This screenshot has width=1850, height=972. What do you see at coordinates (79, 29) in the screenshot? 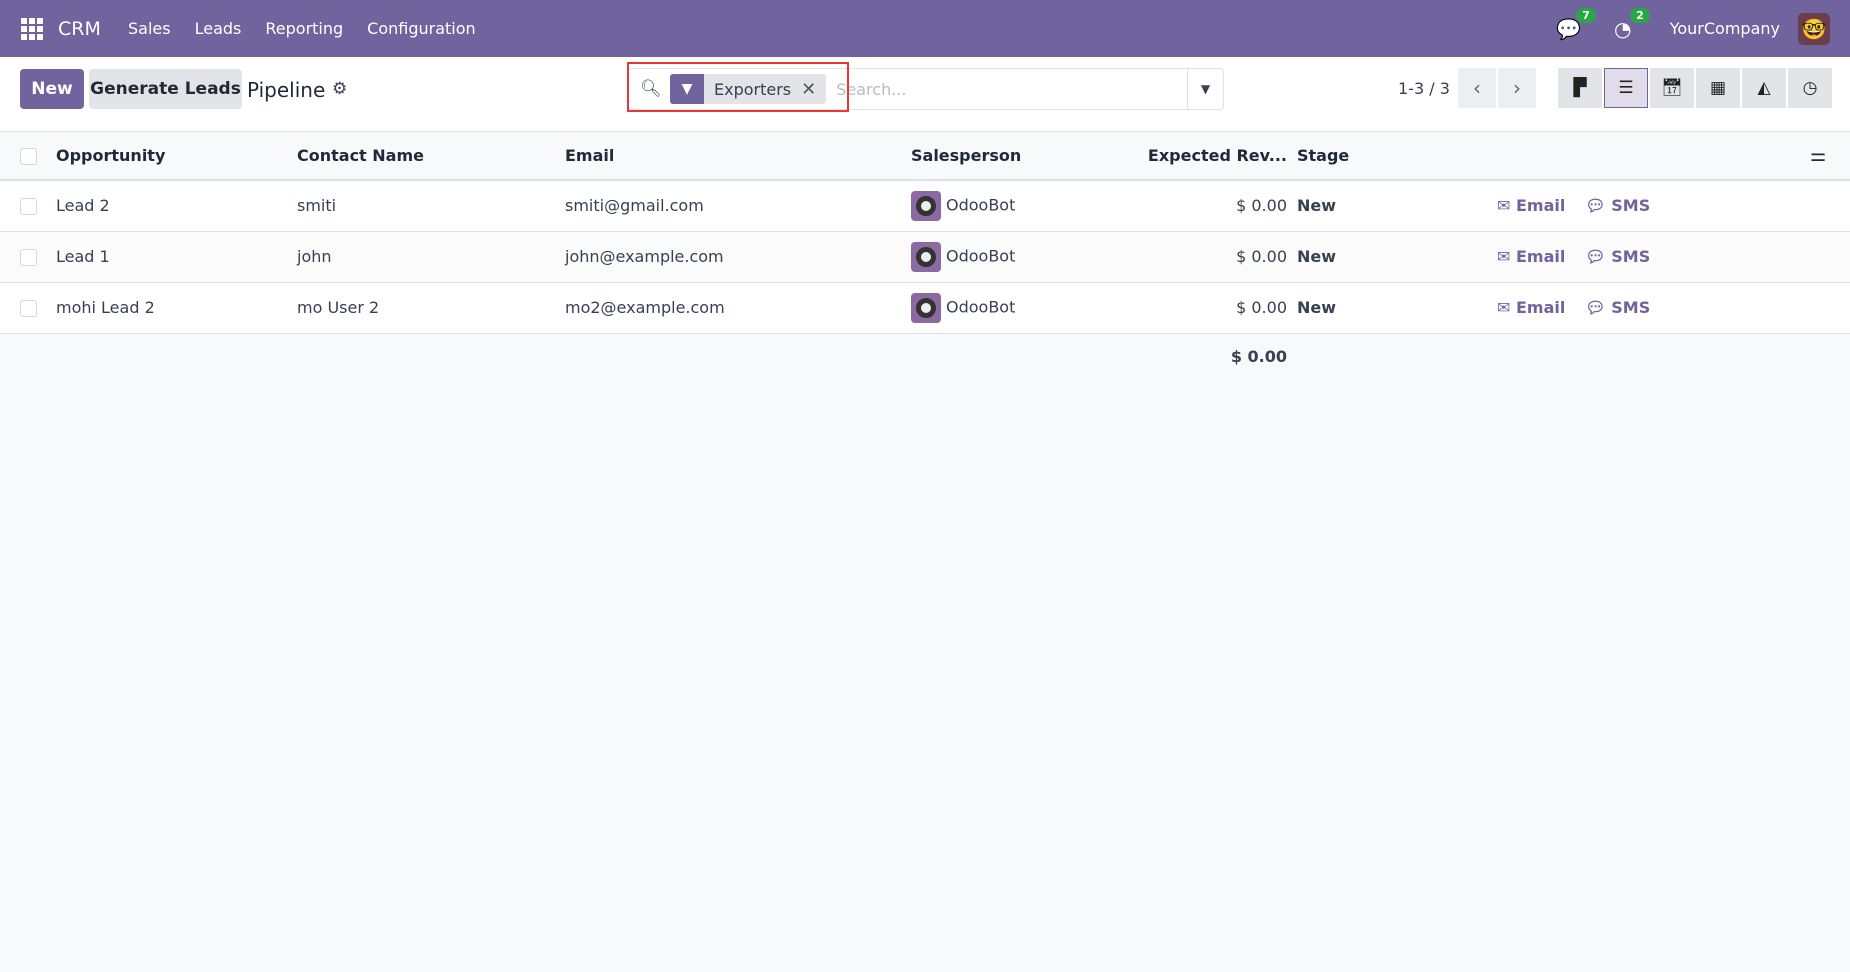
I see `app-name: CRM` at bounding box center [79, 29].